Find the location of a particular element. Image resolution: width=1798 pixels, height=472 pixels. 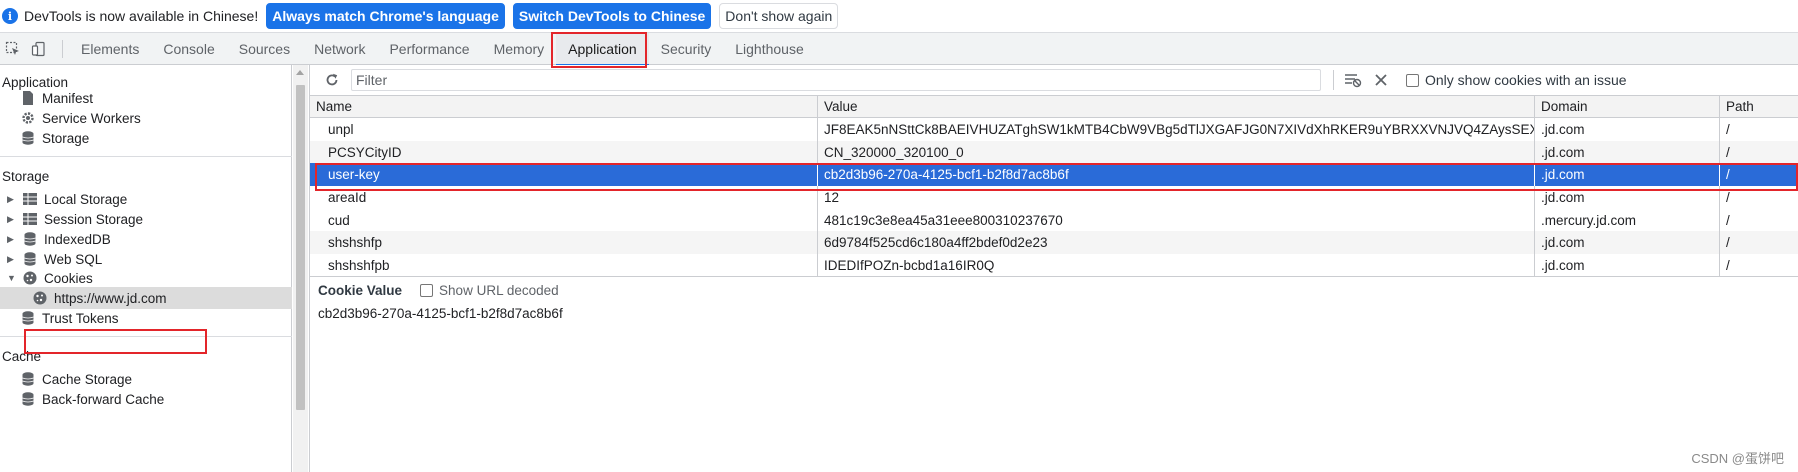

tab-console: Console is located at coordinates (188, 49).